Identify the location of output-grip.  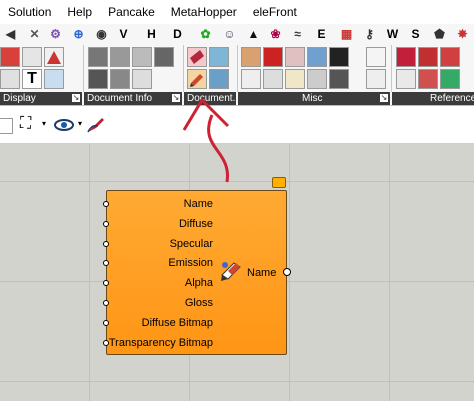
(287, 272).